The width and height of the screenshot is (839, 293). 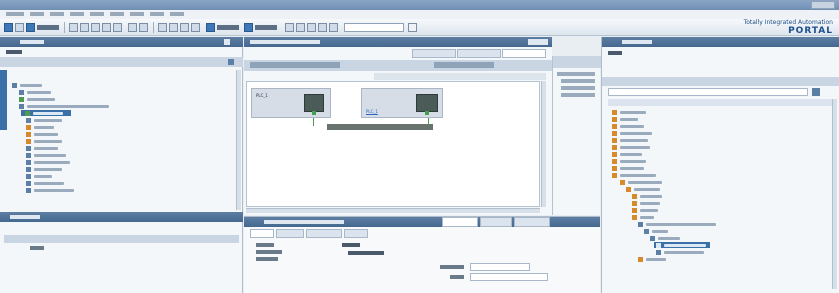 What do you see at coordinates (356, 233) in the screenshot?
I see `tab-texts` at bounding box center [356, 233].